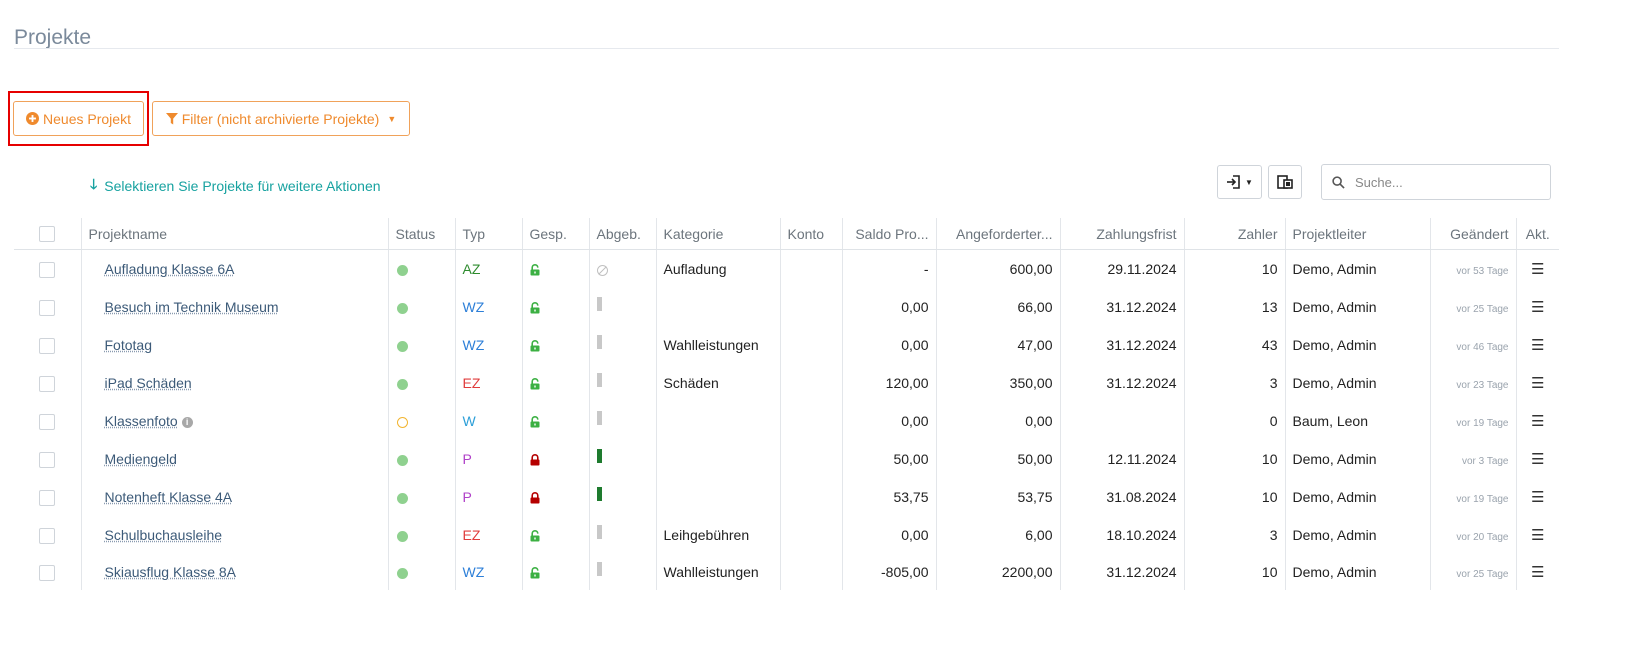 This screenshot has height=662, width=1637. I want to click on col-zahlungsfrist: Zahlungsfrist, so click(1121, 234).